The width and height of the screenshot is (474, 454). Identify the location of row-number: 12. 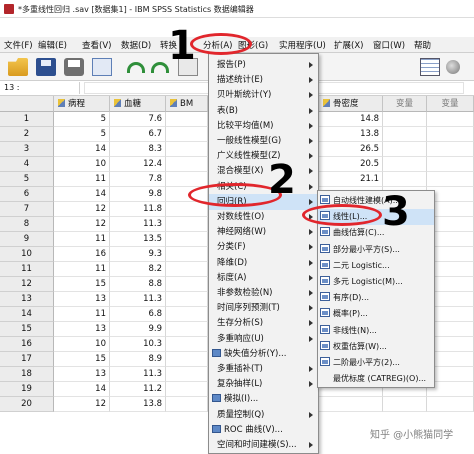
(27, 284).